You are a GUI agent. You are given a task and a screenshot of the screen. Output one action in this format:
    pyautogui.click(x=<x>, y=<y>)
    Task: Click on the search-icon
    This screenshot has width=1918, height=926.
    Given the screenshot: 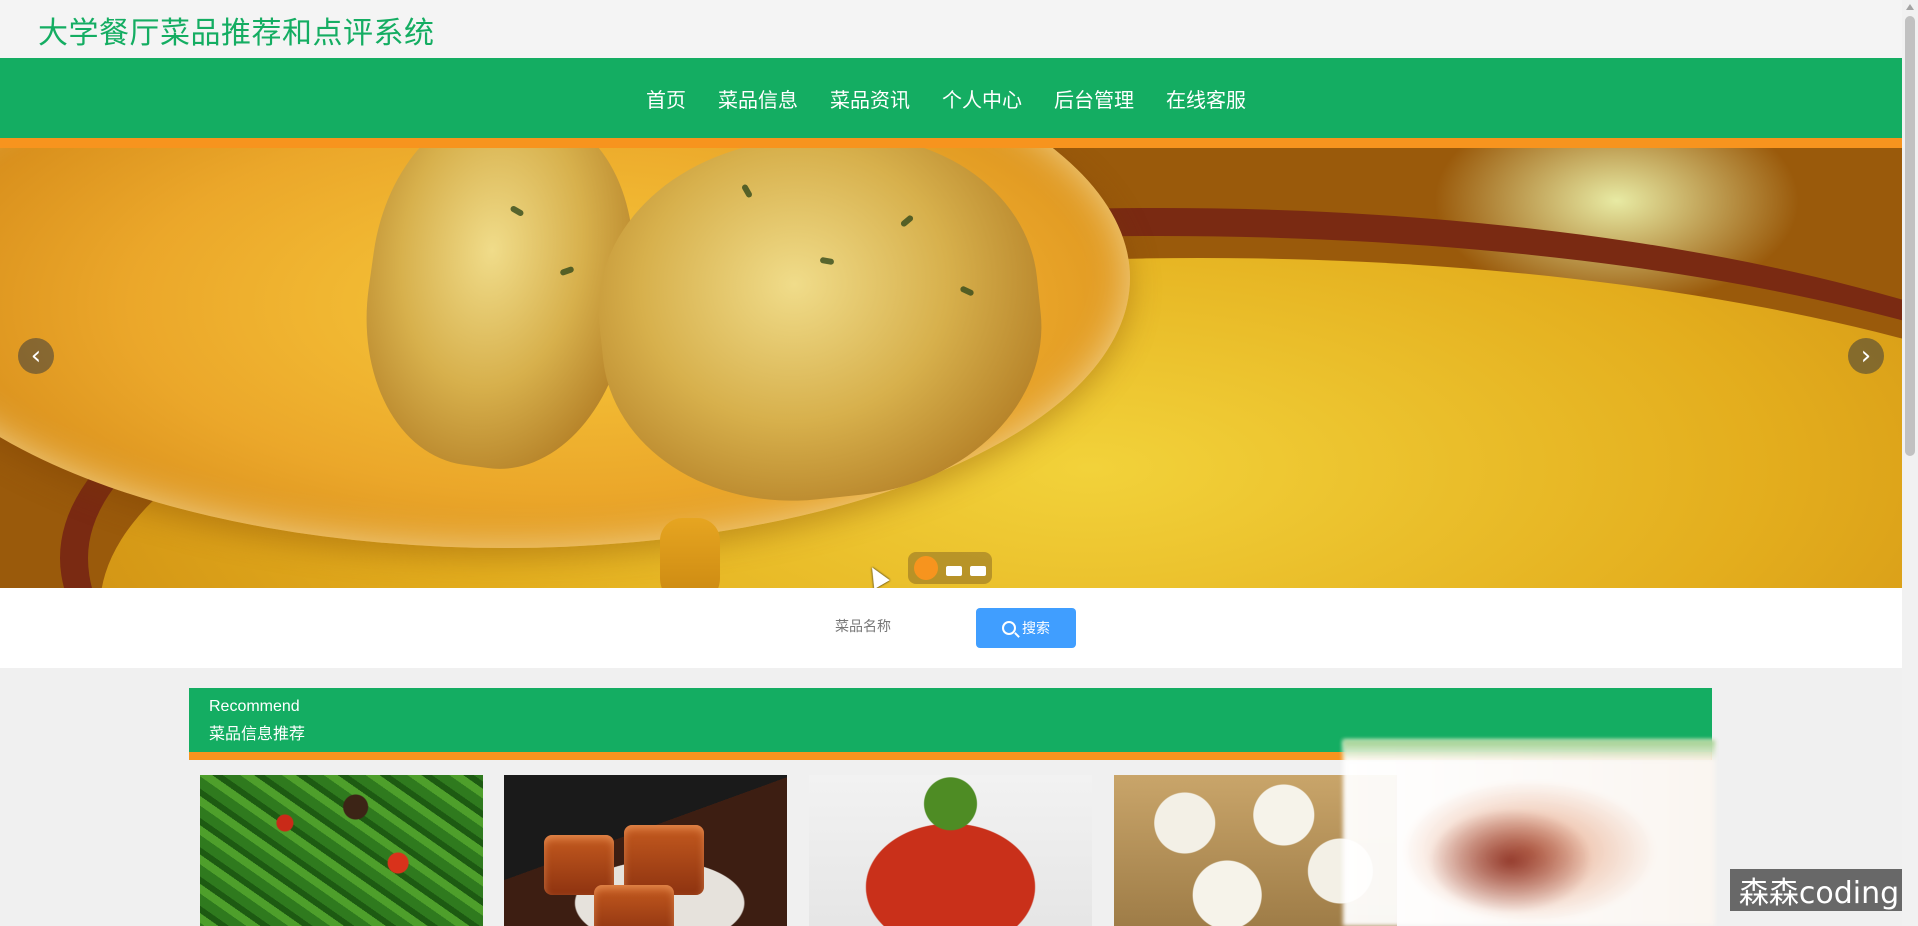 What is the action you would take?
    pyautogui.click(x=1009, y=628)
    